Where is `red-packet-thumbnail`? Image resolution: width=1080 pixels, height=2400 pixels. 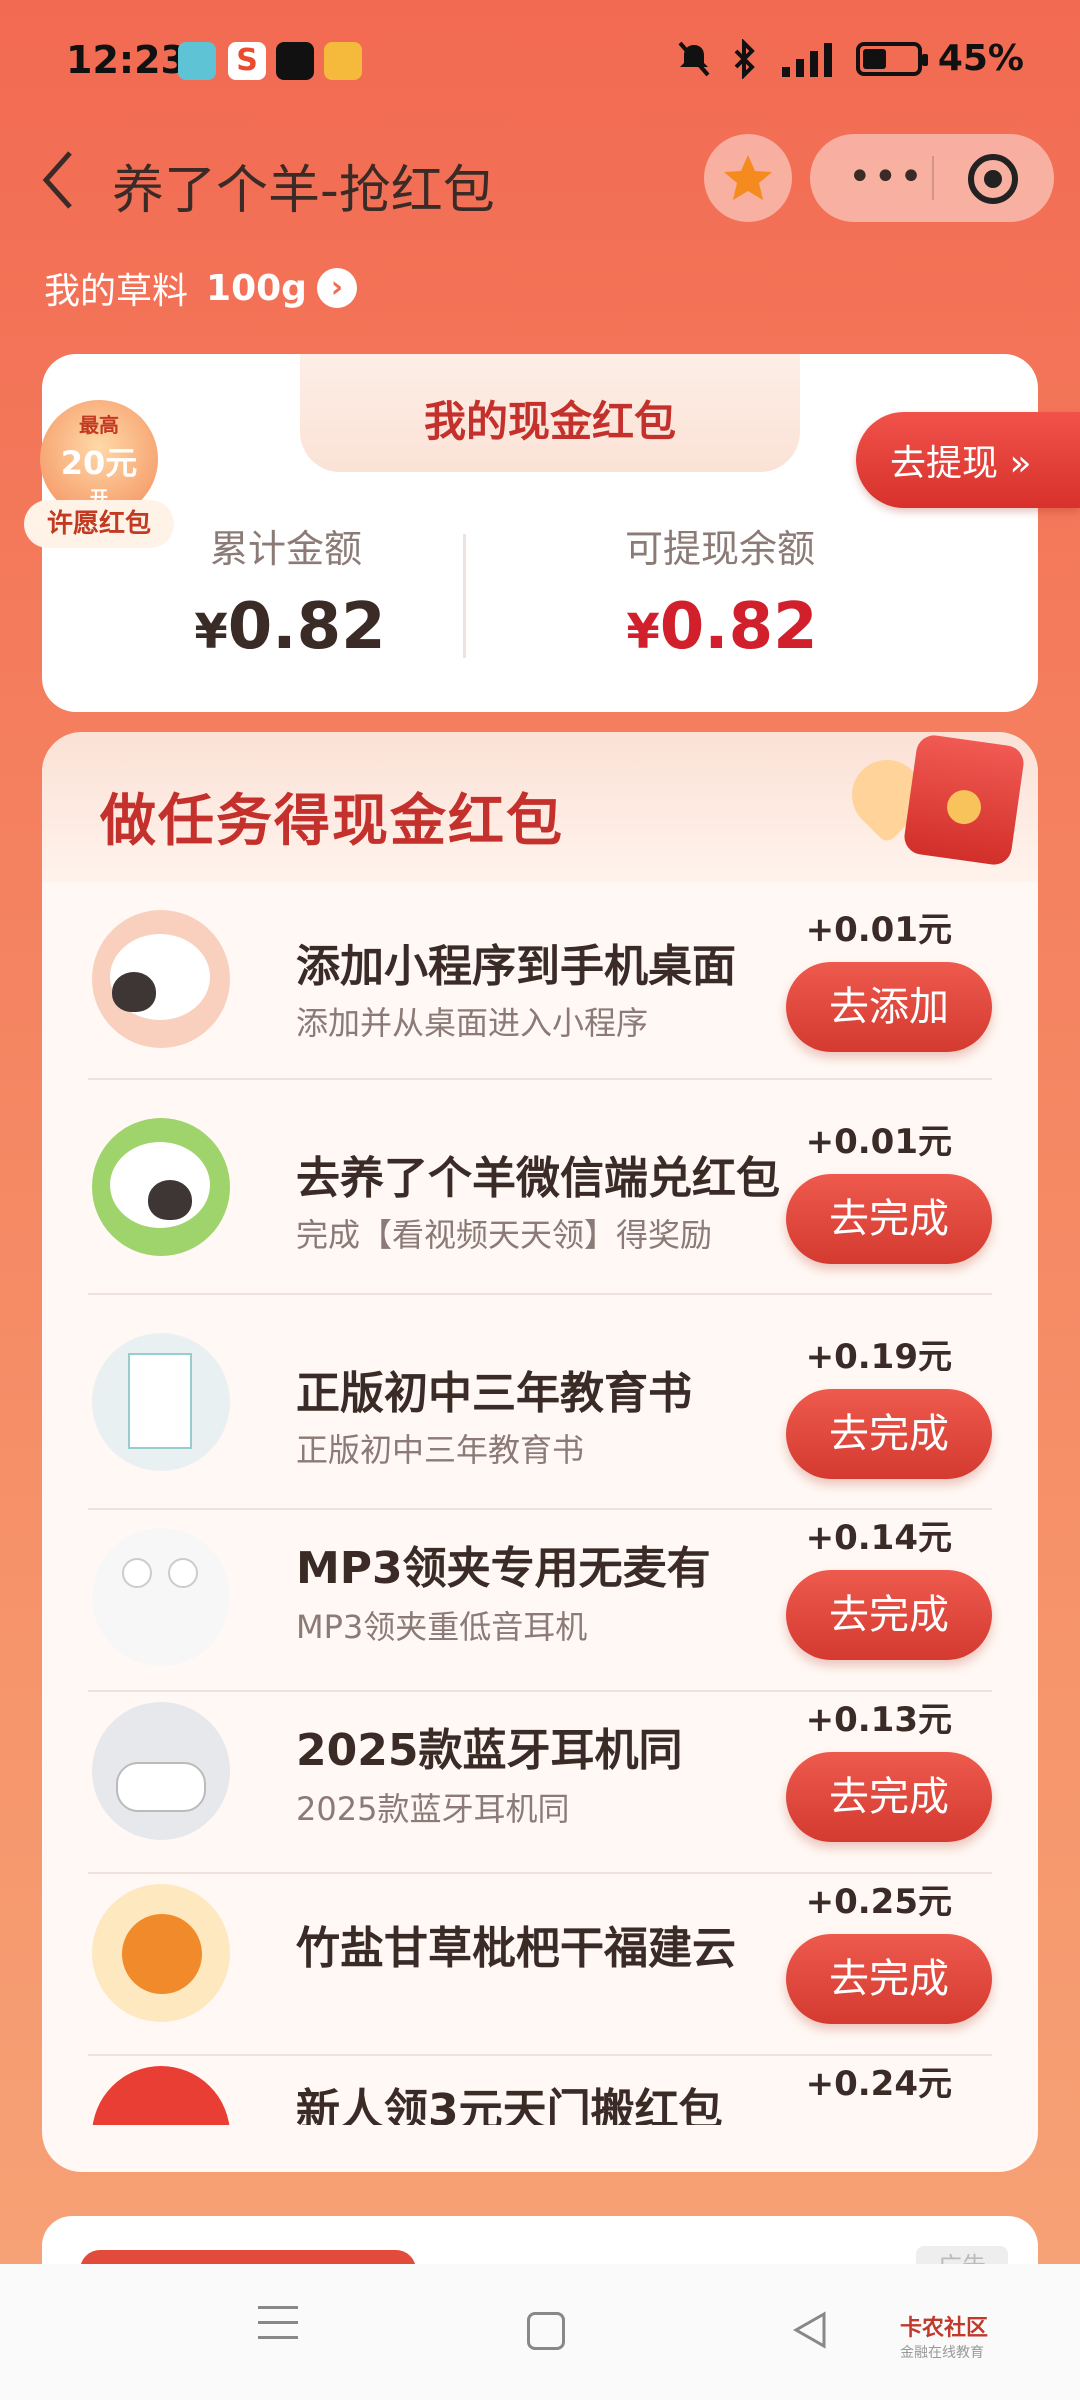
red-packet-thumbnail is located at coordinates (161, 2095).